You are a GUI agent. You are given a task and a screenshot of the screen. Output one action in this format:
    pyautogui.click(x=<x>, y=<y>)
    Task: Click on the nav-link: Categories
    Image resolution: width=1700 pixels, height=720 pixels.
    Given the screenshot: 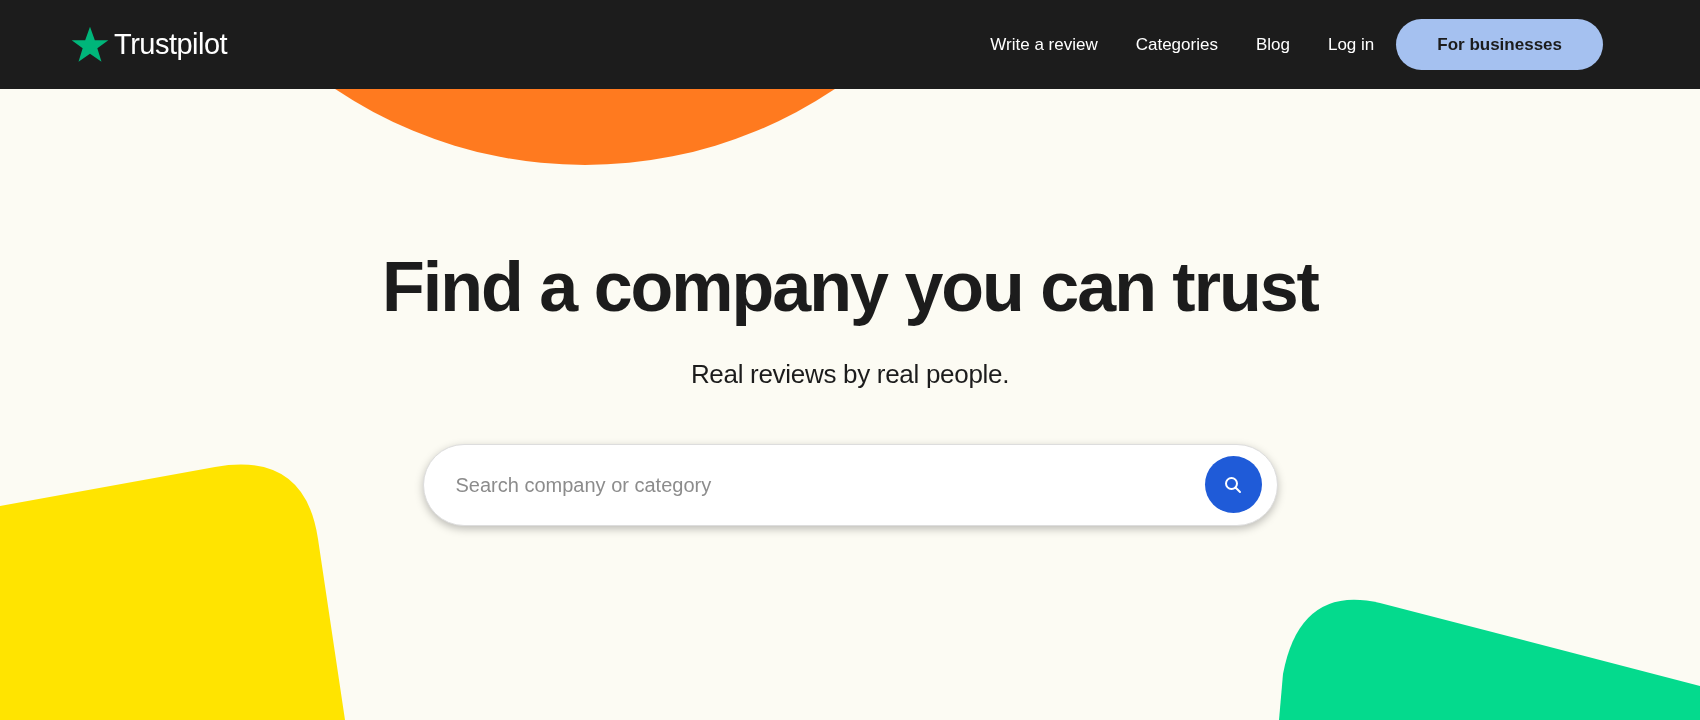 What is the action you would take?
    pyautogui.click(x=1176, y=44)
    